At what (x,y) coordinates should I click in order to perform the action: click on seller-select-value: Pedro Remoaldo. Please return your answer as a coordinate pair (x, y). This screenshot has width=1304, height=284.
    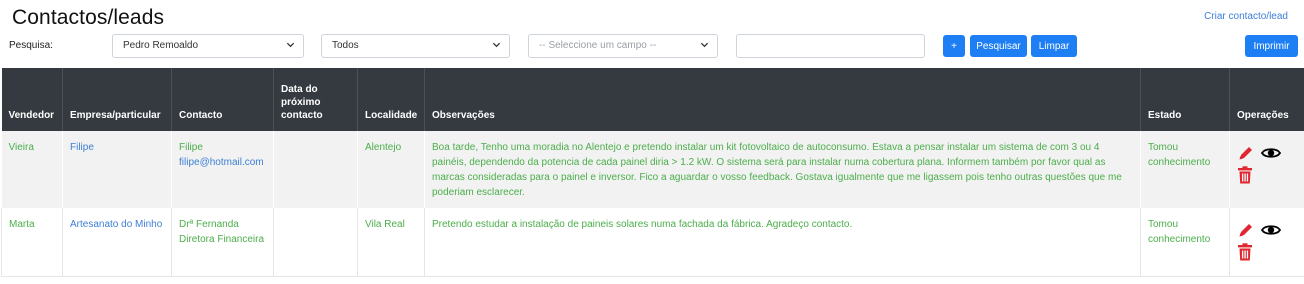
    Looking at the image, I should click on (161, 45).